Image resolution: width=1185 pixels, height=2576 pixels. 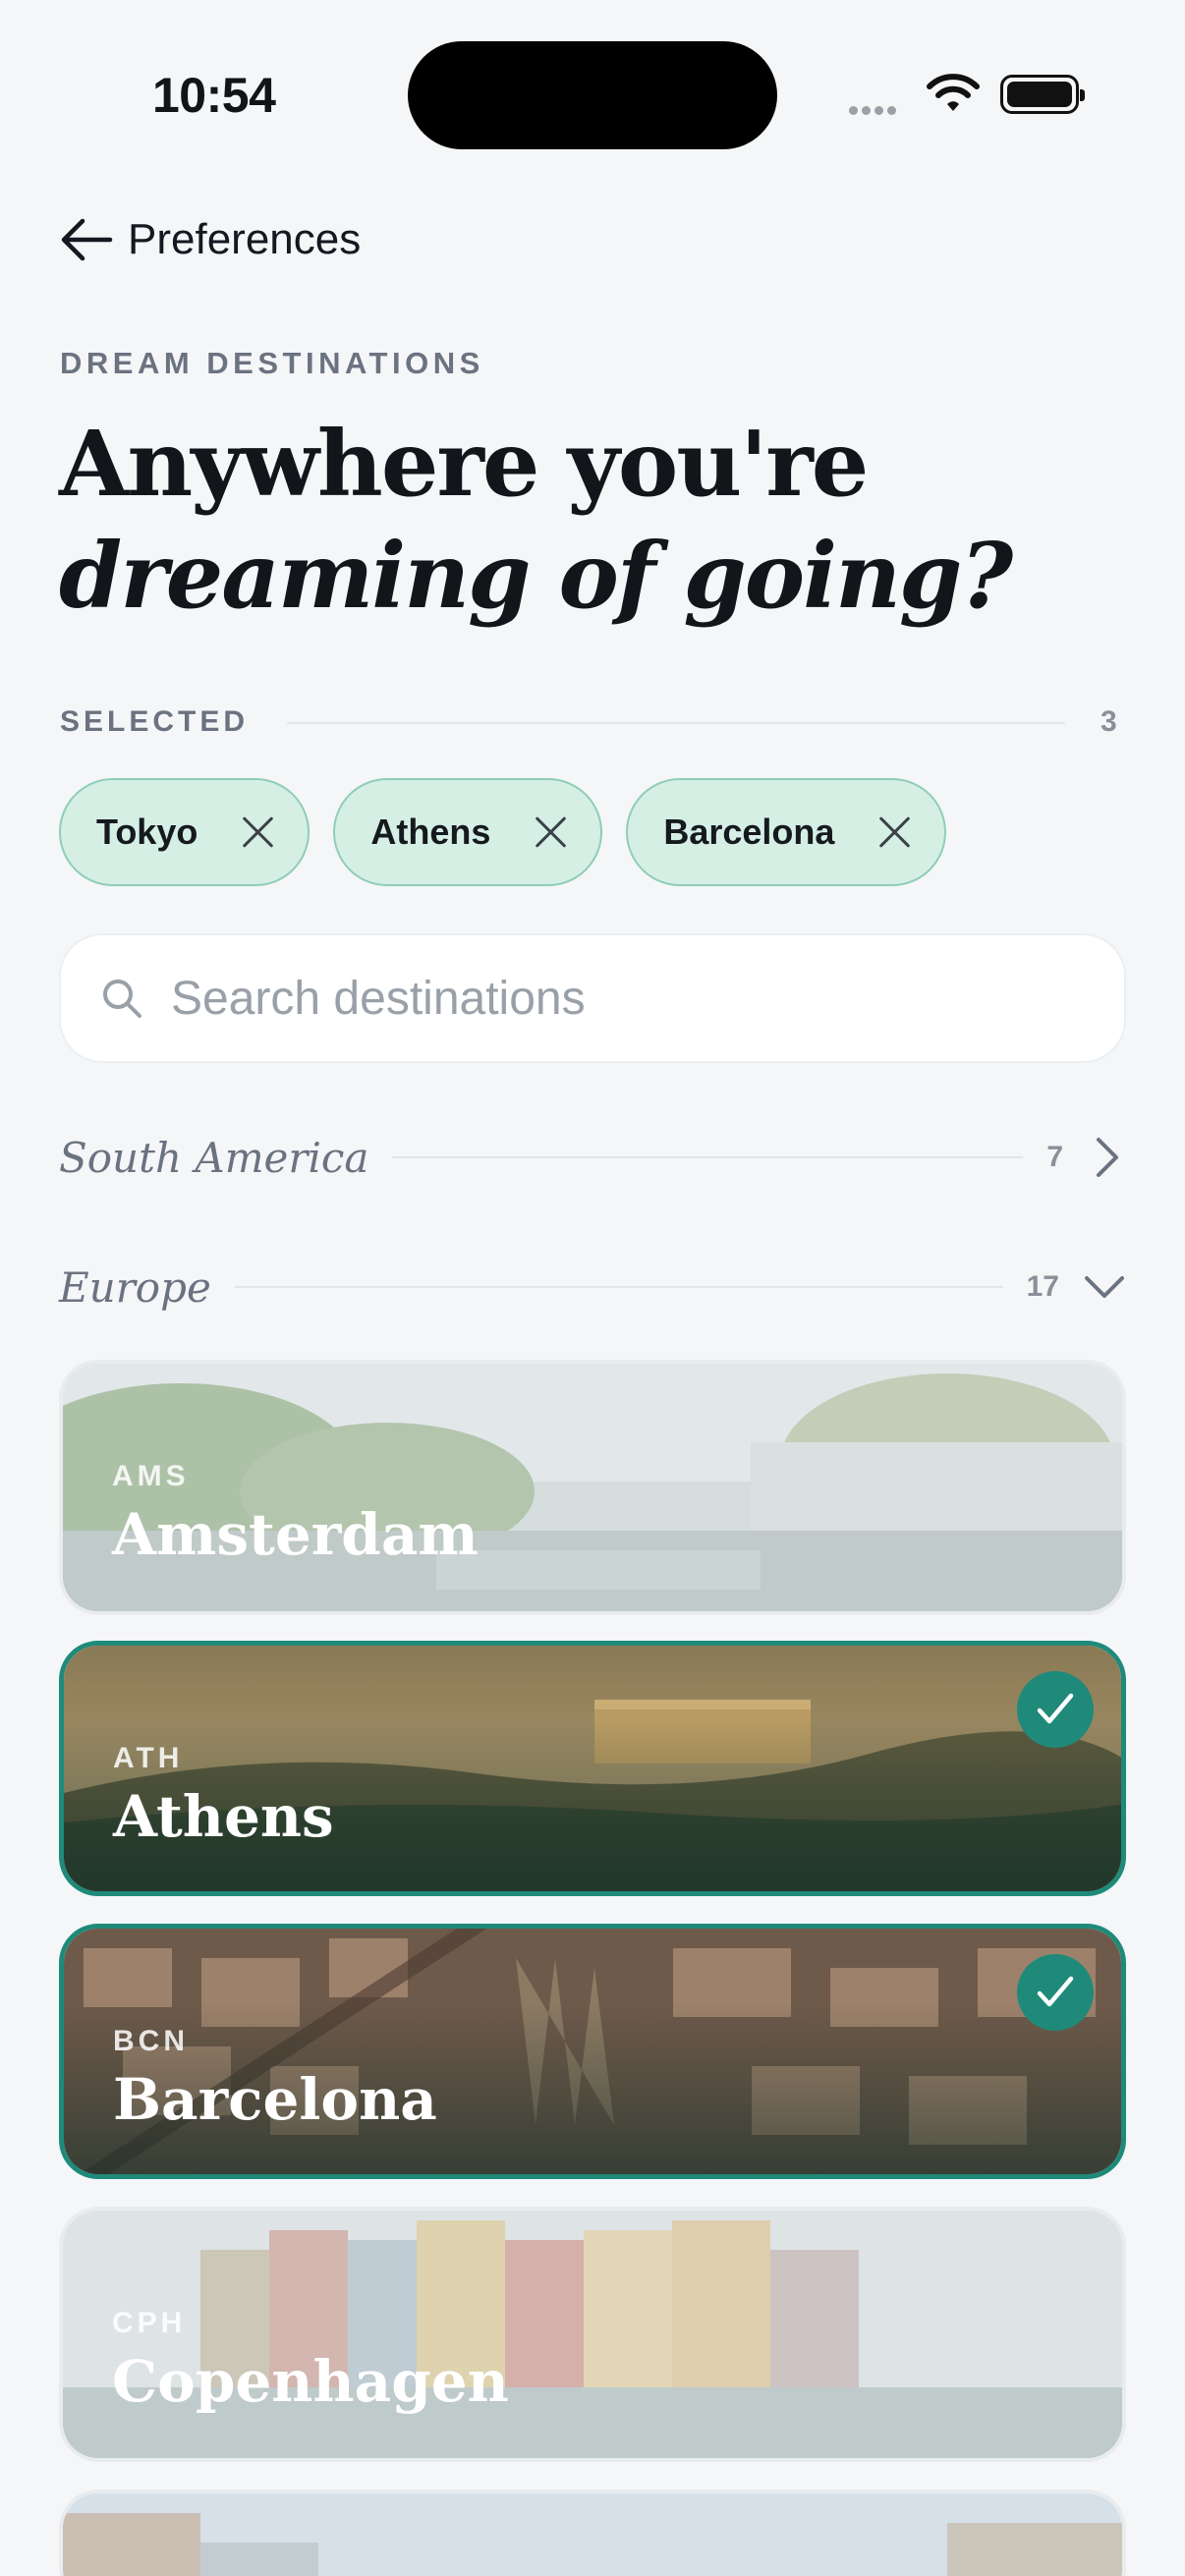 I want to click on dynamic-island, so click(x=592, y=95).